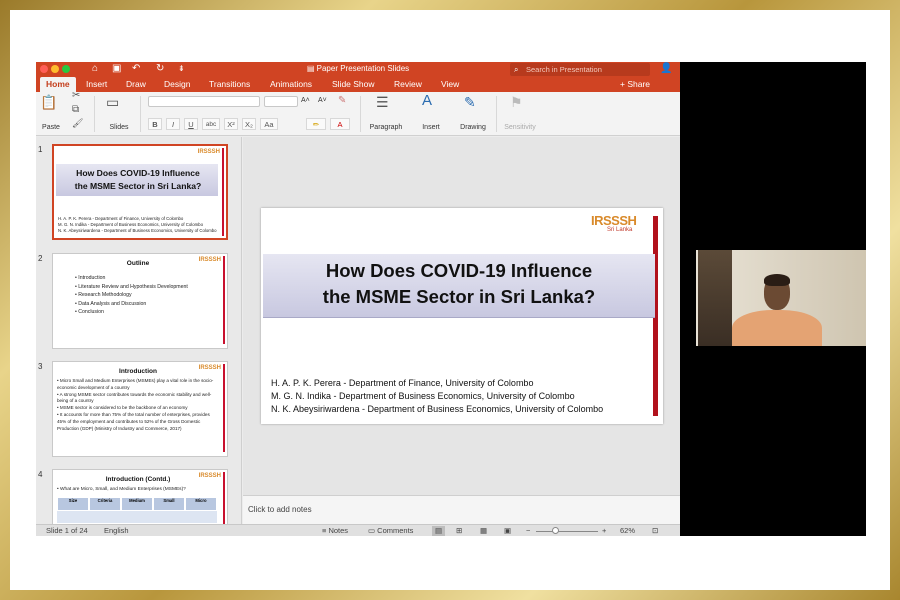 This screenshot has width=900, height=600. I want to click on notes-toggle: ≡ Notes, so click(335, 531).